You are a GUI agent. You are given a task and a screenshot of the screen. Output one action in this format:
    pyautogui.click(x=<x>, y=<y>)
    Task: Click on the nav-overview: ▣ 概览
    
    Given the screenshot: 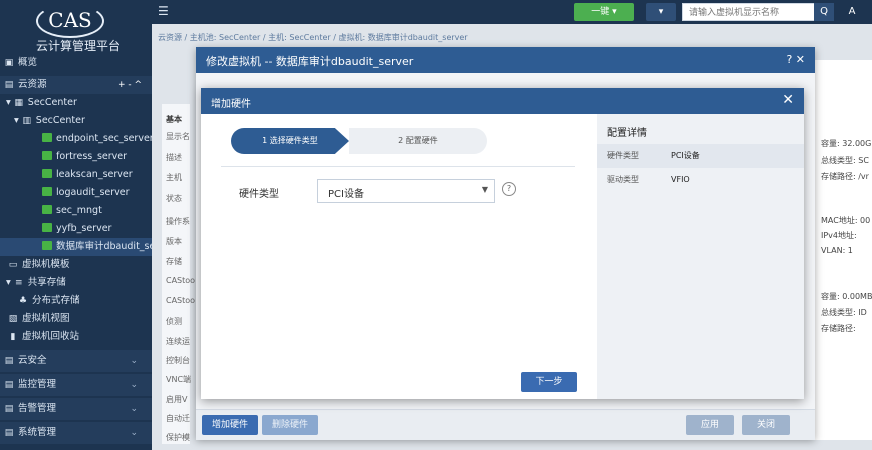 What is the action you would take?
    pyautogui.click(x=76, y=63)
    